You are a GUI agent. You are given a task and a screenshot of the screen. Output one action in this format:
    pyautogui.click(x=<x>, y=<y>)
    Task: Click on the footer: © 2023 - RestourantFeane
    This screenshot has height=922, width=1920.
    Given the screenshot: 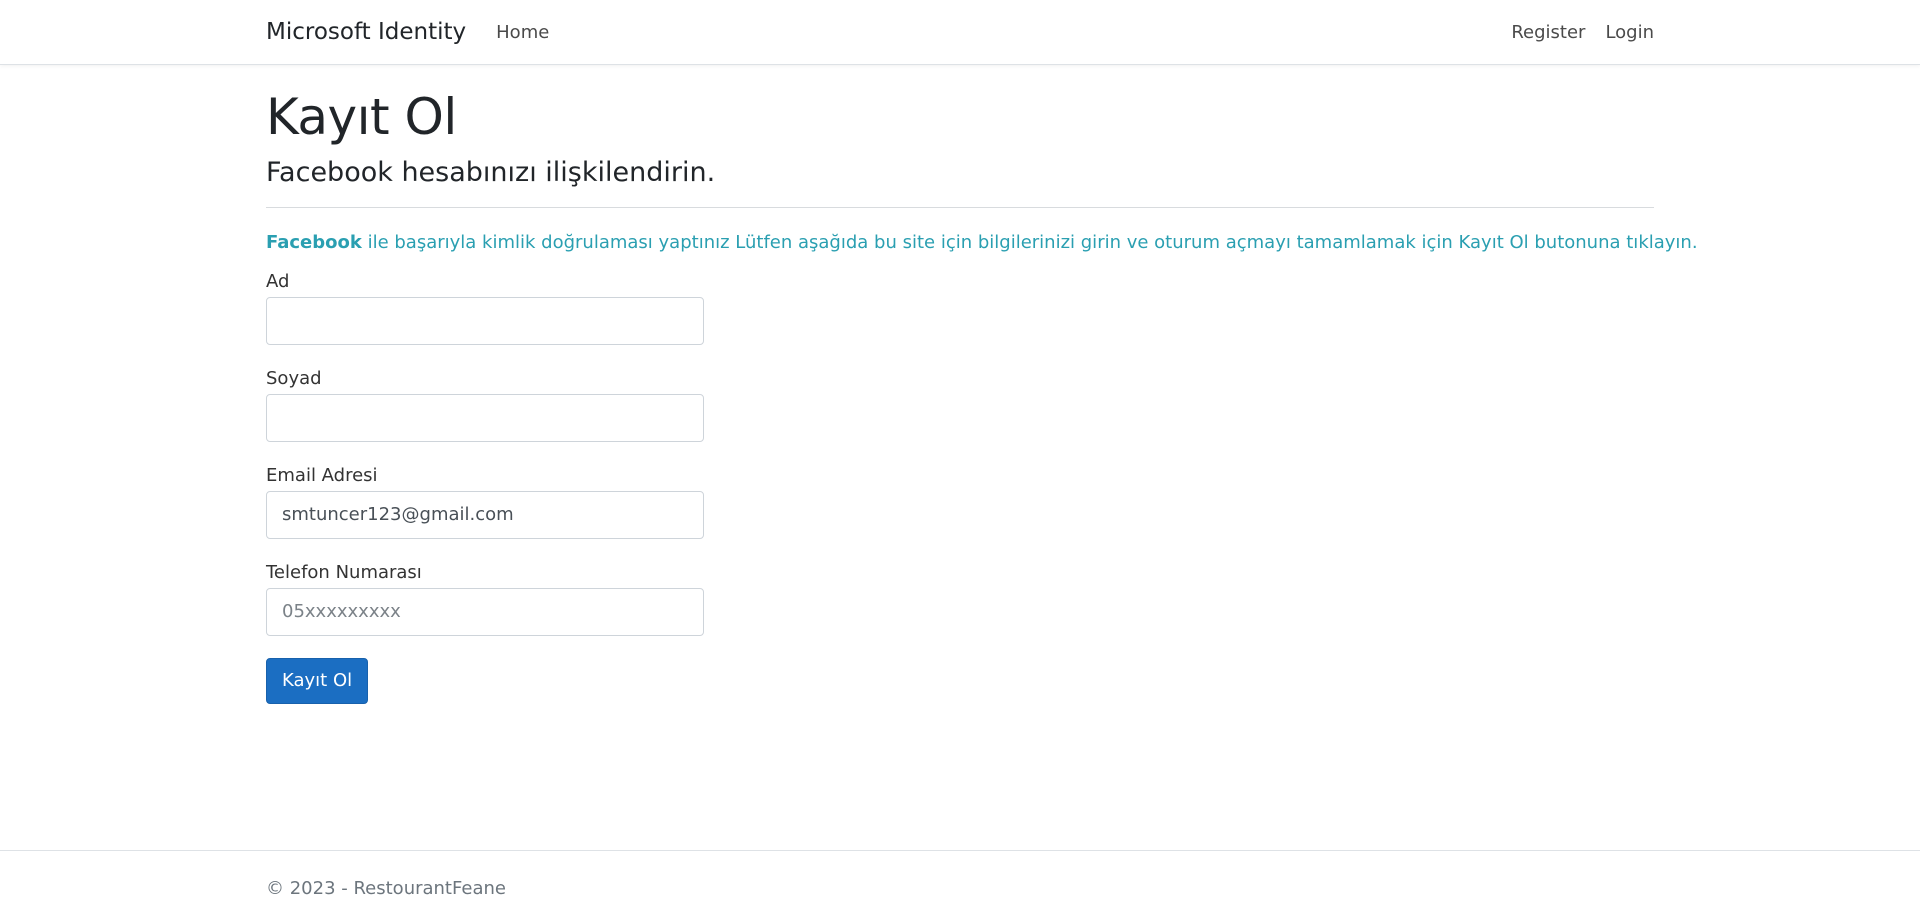 What is the action you would take?
    pyautogui.click(x=960, y=886)
    